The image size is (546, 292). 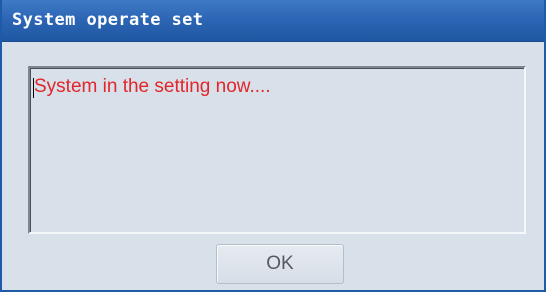 What do you see at coordinates (280, 264) in the screenshot?
I see `ok-button: OK` at bounding box center [280, 264].